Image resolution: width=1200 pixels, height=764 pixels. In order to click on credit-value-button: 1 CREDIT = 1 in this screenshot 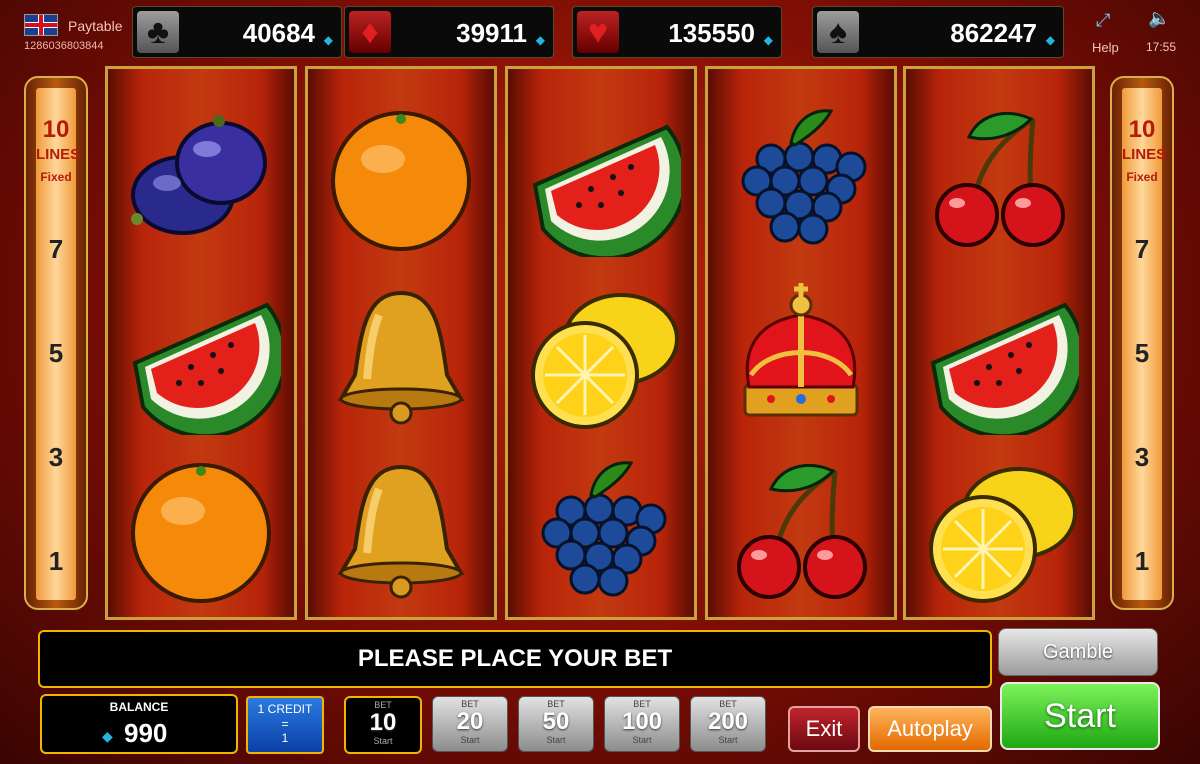, I will do `click(285, 725)`.